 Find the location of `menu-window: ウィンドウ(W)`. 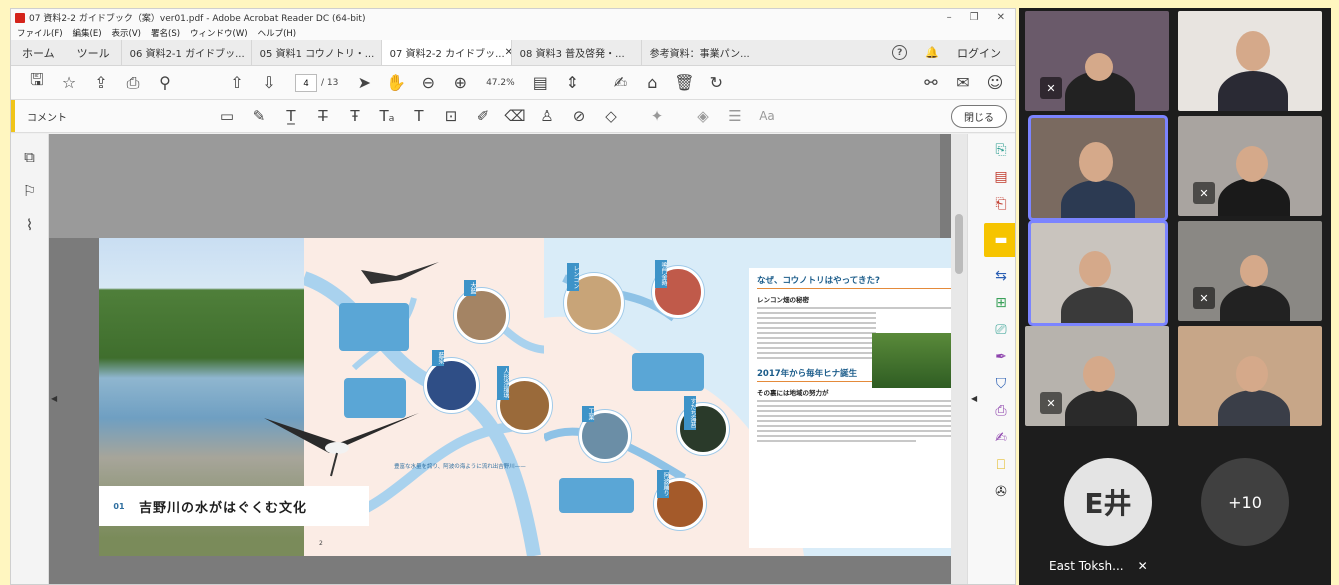

menu-window: ウィンドウ(W) is located at coordinates (219, 33).